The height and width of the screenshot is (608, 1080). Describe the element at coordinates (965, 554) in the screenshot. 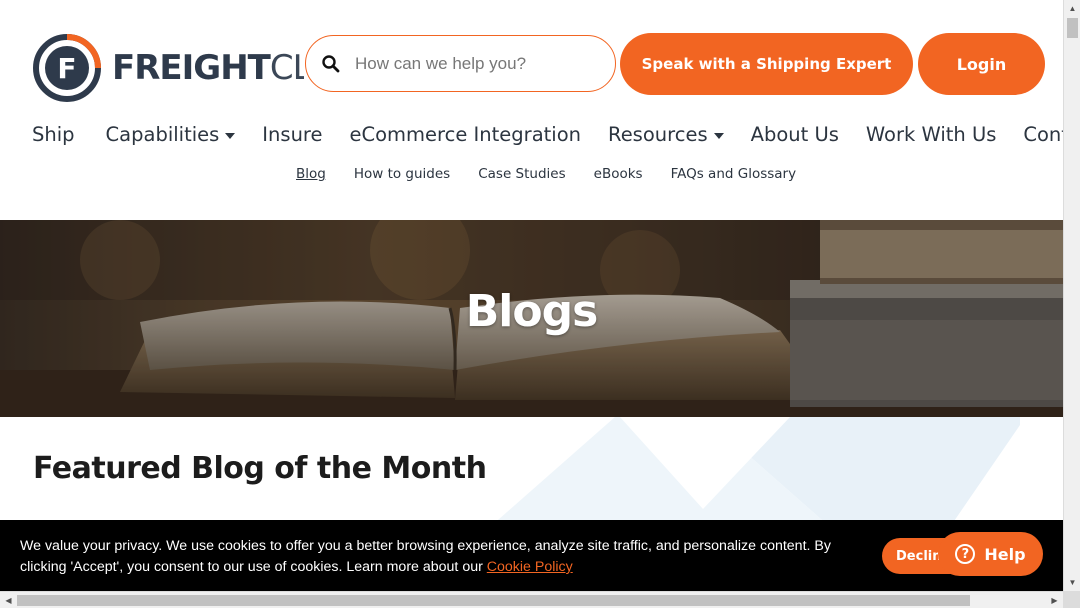

I see `question-circle-icon: ?` at that location.